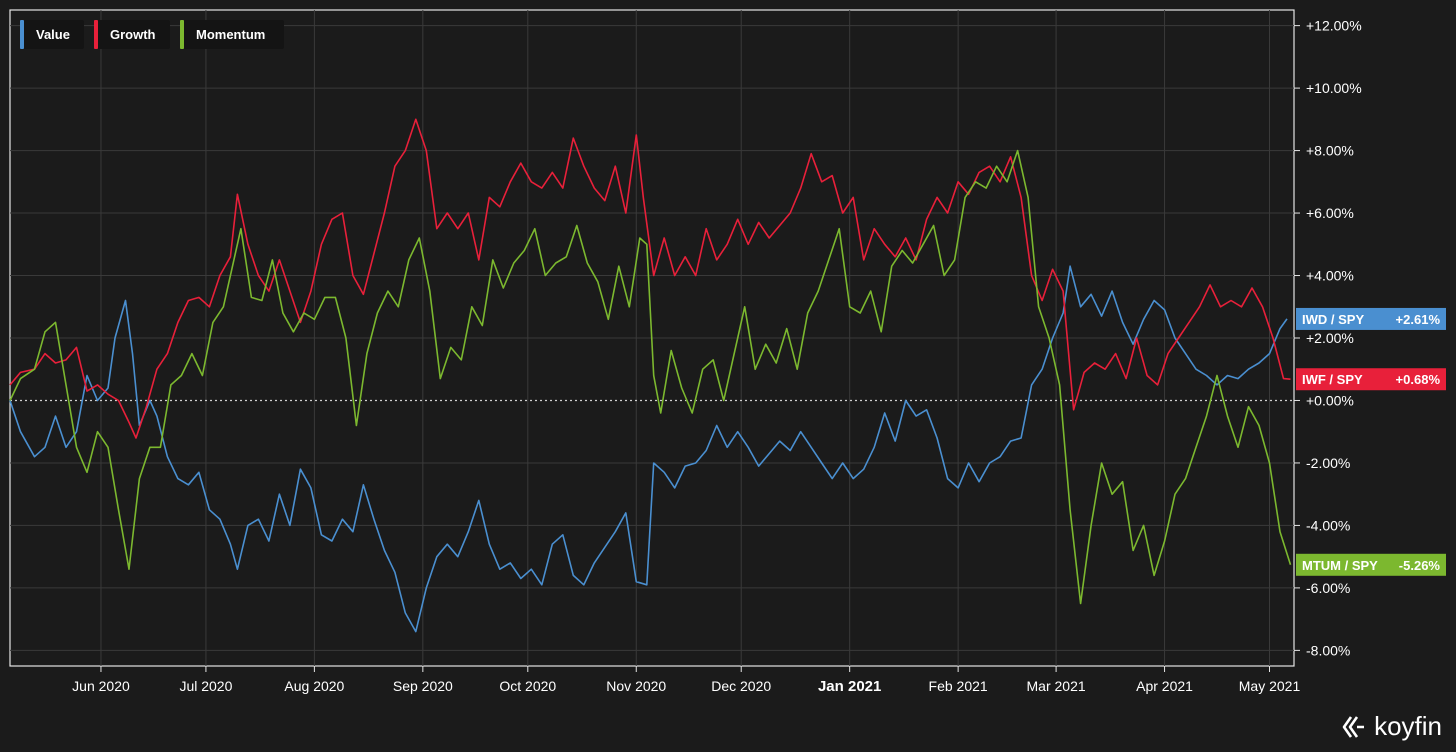  What do you see at coordinates (527, 686) in the screenshot?
I see `x-tick-label: Oct 2020` at bounding box center [527, 686].